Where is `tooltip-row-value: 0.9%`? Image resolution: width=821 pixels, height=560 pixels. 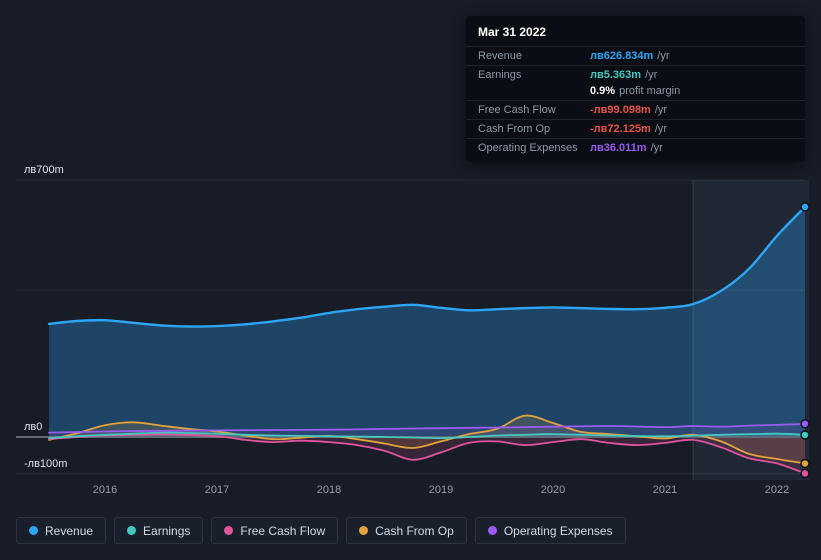 tooltip-row-value: 0.9% is located at coordinates (603, 91).